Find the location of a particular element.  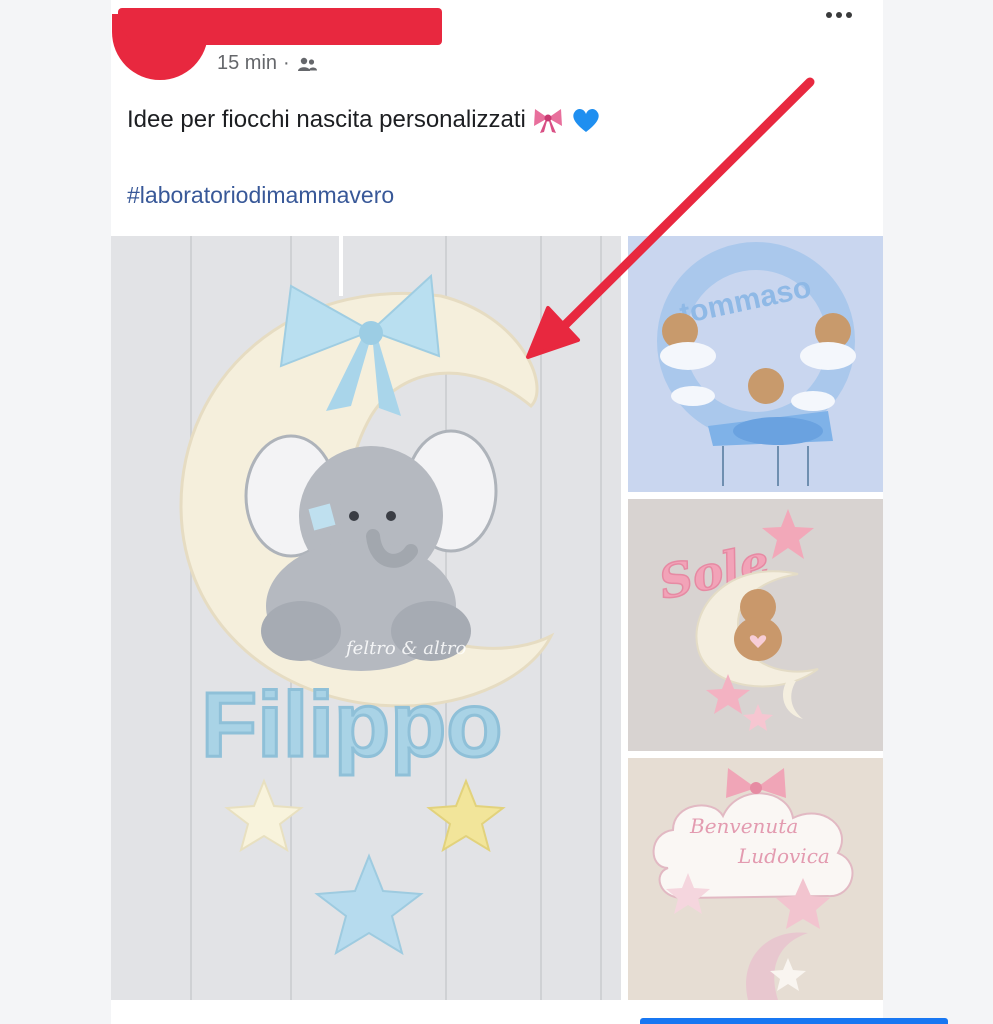

group-icon is located at coordinates (307, 64).